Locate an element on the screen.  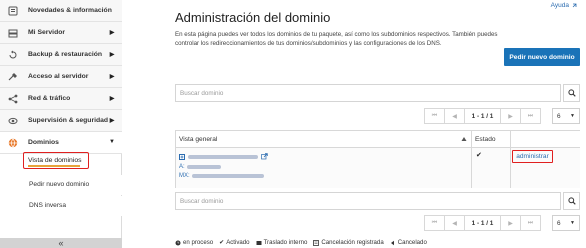
sidebar-subitem-order-domain: Pedir nuevo dominio is located at coordinates (61, 185).